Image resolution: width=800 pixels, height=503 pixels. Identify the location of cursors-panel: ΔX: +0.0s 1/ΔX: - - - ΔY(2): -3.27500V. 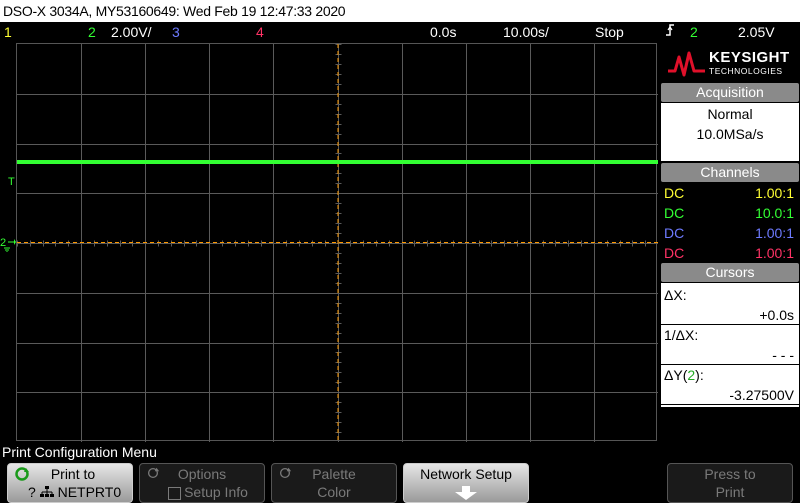
(730, 345).